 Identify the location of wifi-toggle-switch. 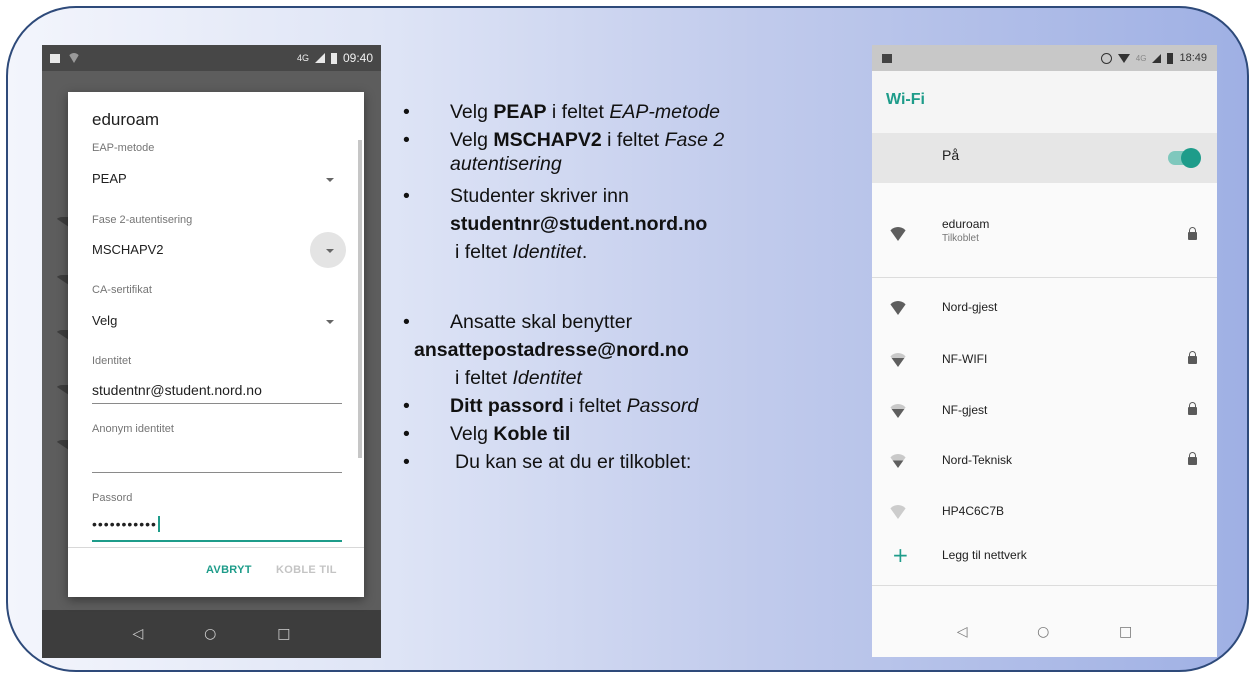
(1184, 158).